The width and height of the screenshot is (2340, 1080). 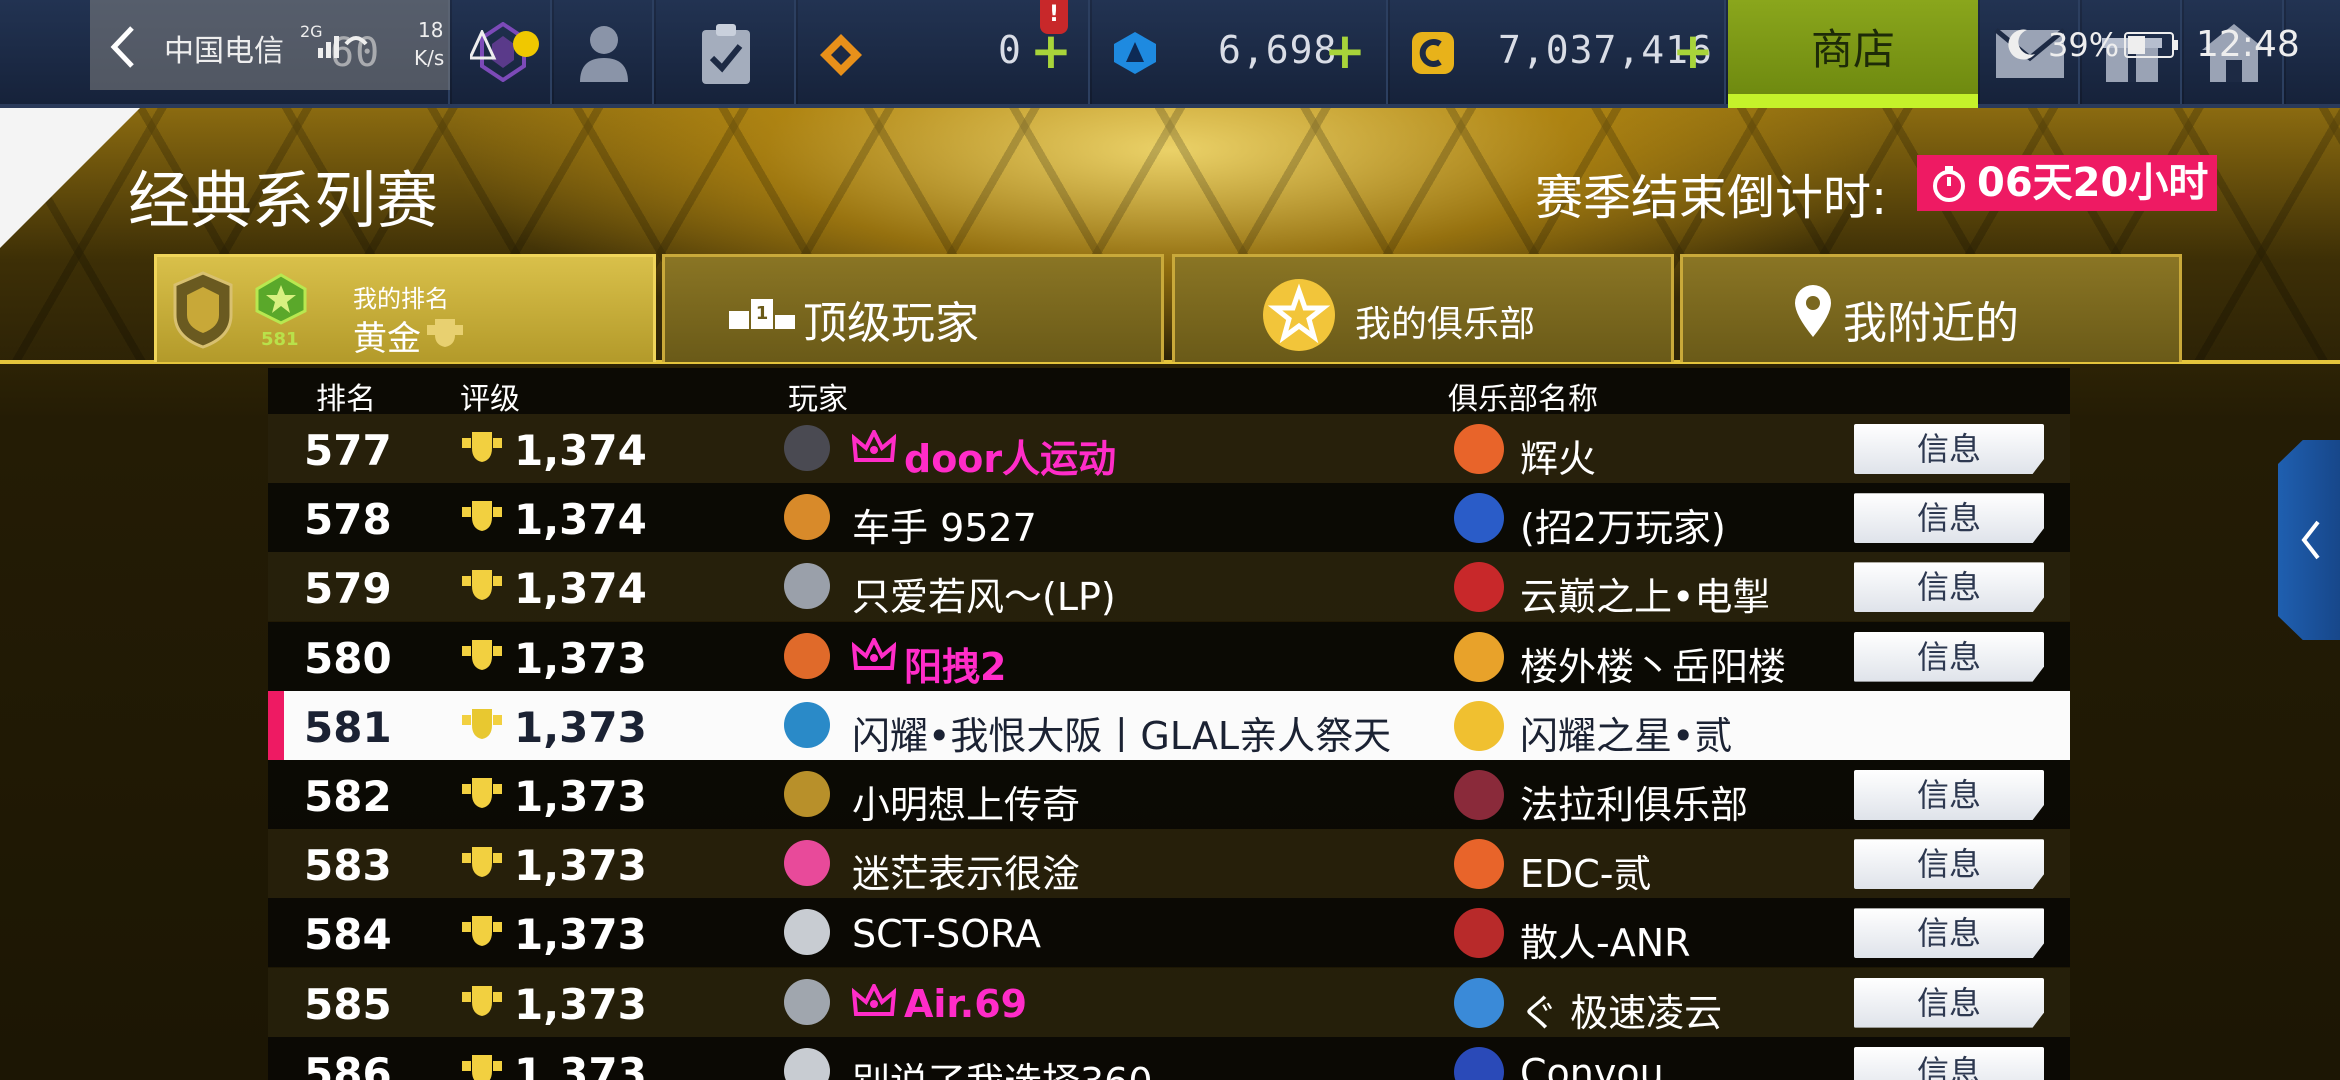 What do you see at coordinates (1010, 50) in the screenshot?
I see `gems-value: 0` at bounding box center [1010, 50].